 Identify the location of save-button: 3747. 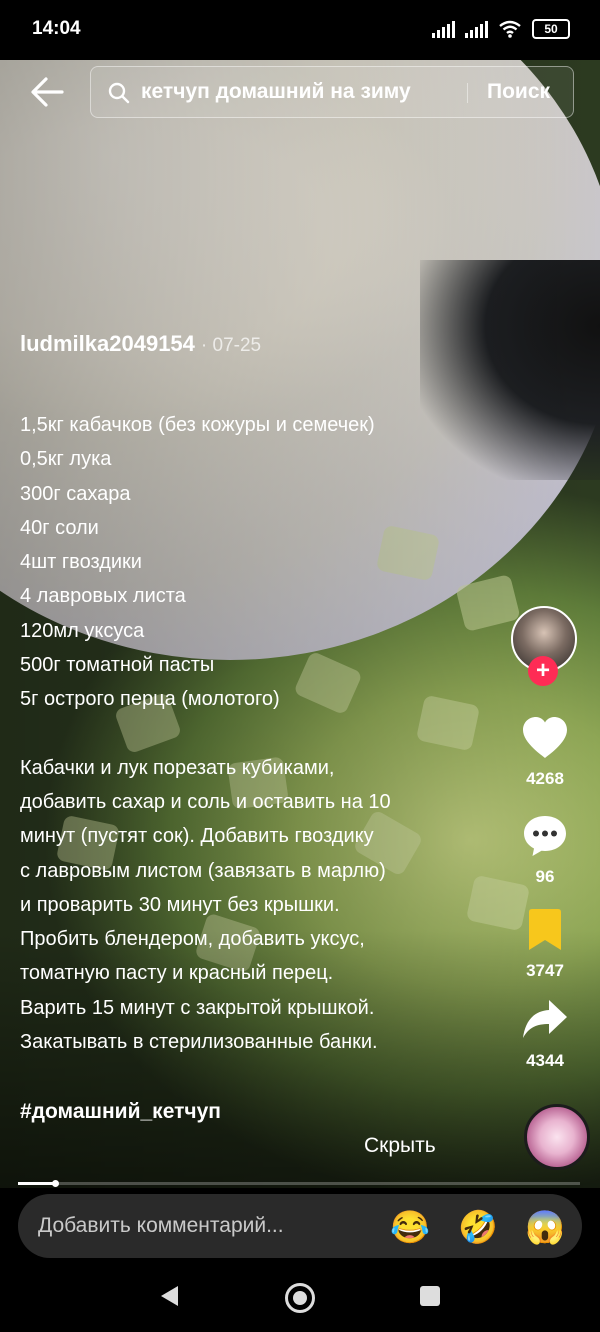
(545, 944).